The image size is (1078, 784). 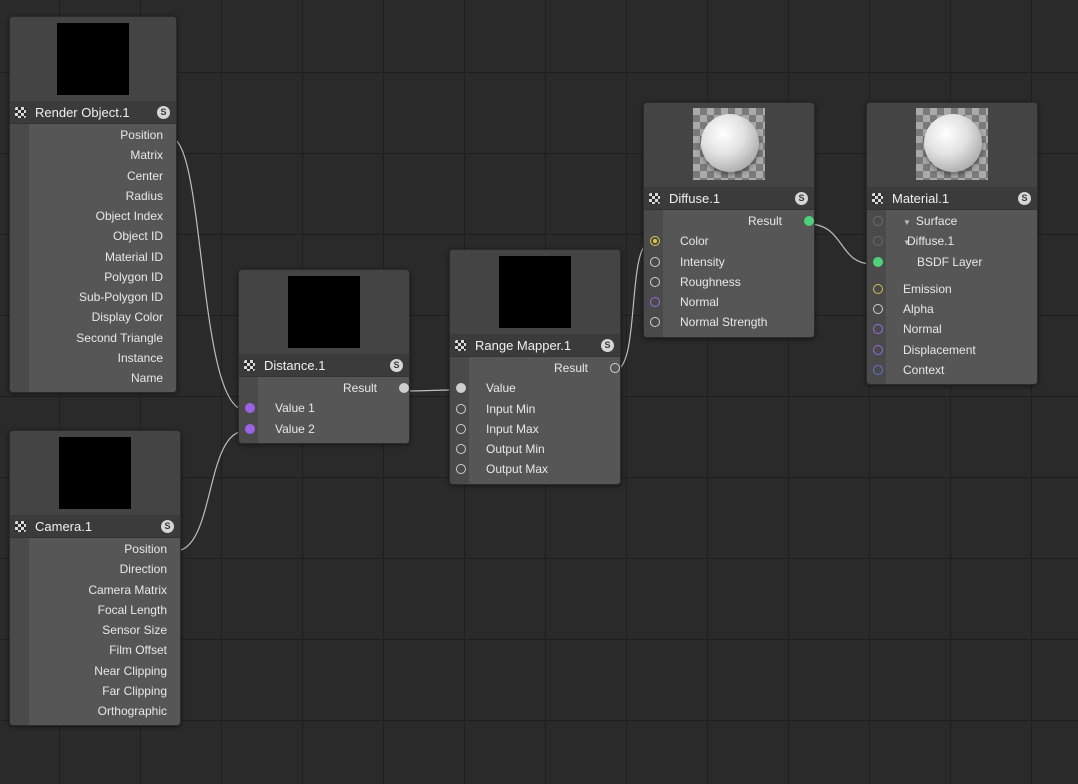 I want to click on port-label: Display Color, so click(x=127, y=317).